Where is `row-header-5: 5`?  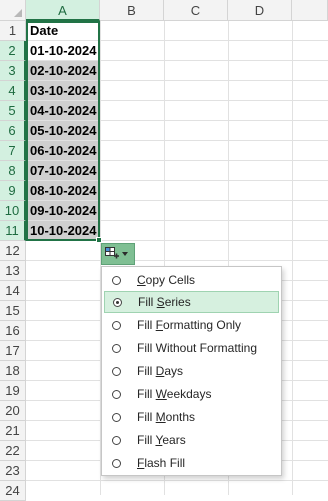
row-header-5: 5 is located at coordinates (13, 111).